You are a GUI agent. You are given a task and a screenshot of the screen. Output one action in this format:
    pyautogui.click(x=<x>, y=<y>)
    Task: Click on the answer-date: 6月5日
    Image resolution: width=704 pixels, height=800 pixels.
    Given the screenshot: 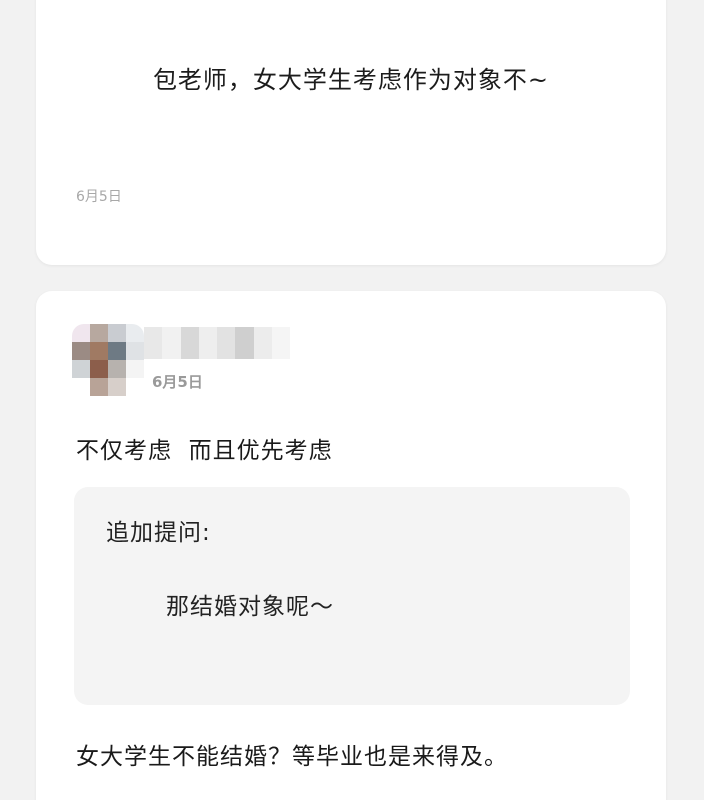 What is the action you would take?
    pyautogui.click(x=177, y=382)
    